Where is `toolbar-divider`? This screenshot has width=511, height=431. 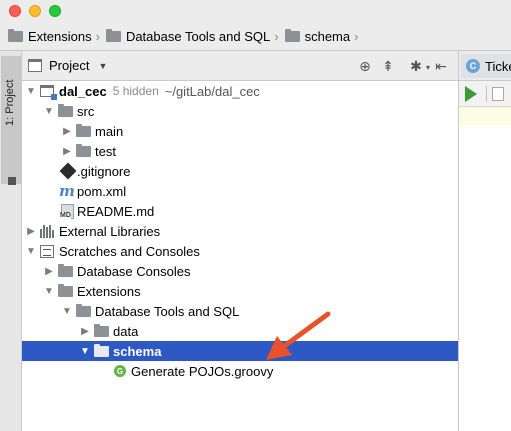 toolbar-divider is located at coordinates (486, 94).